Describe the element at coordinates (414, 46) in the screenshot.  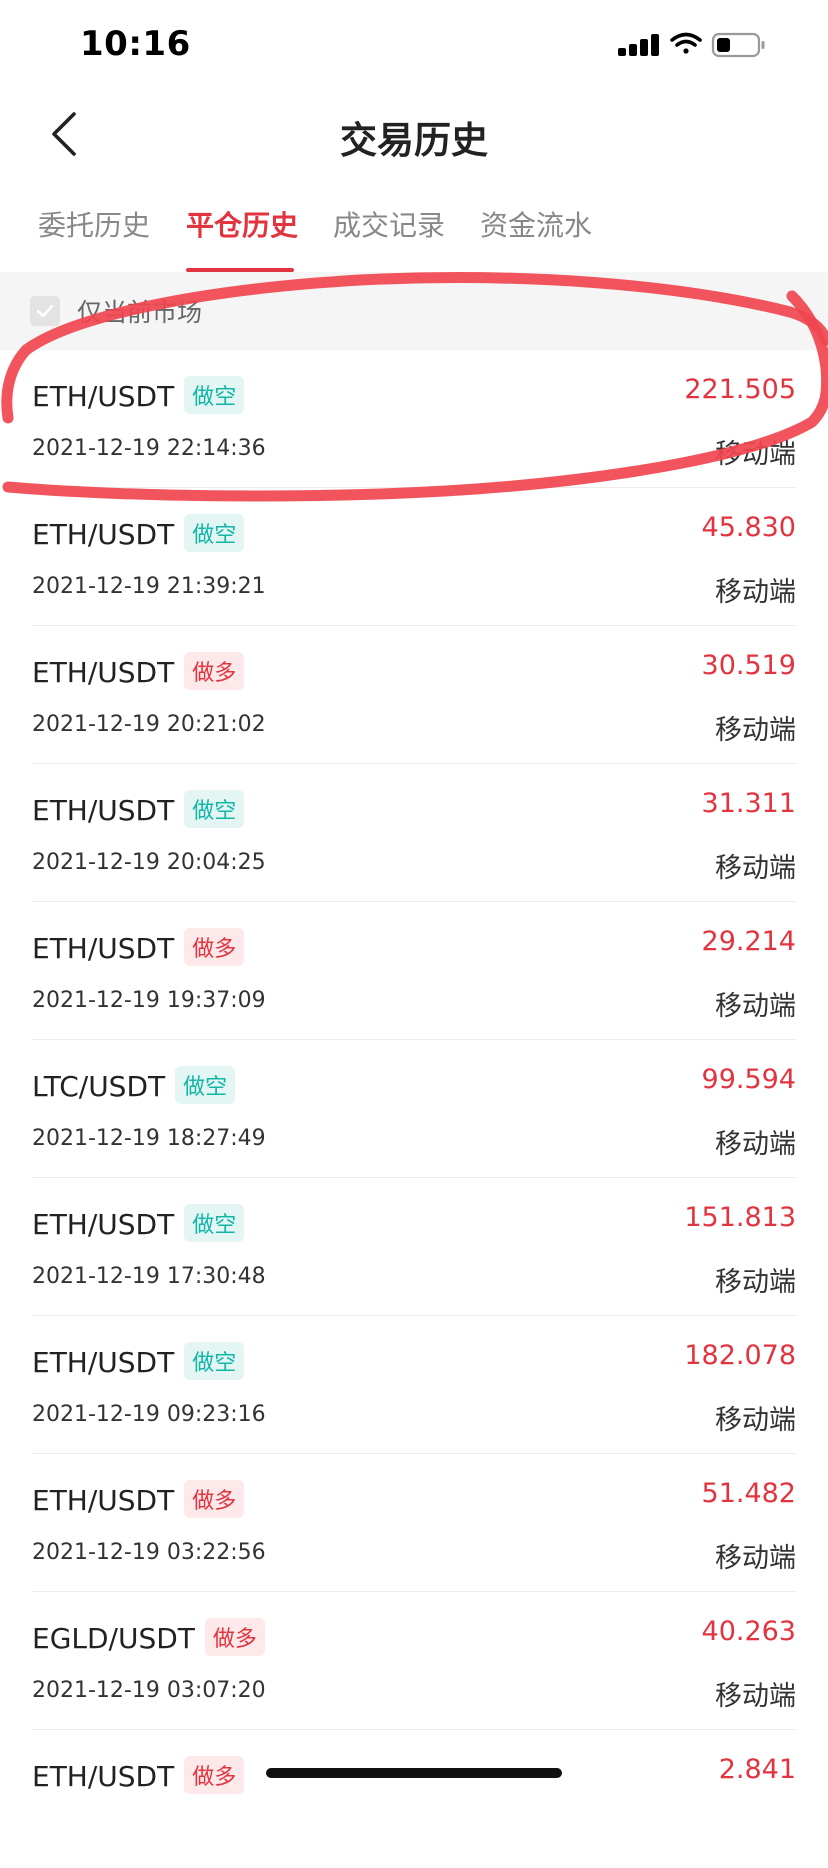
I see `status-bar: 10:16` at that location.